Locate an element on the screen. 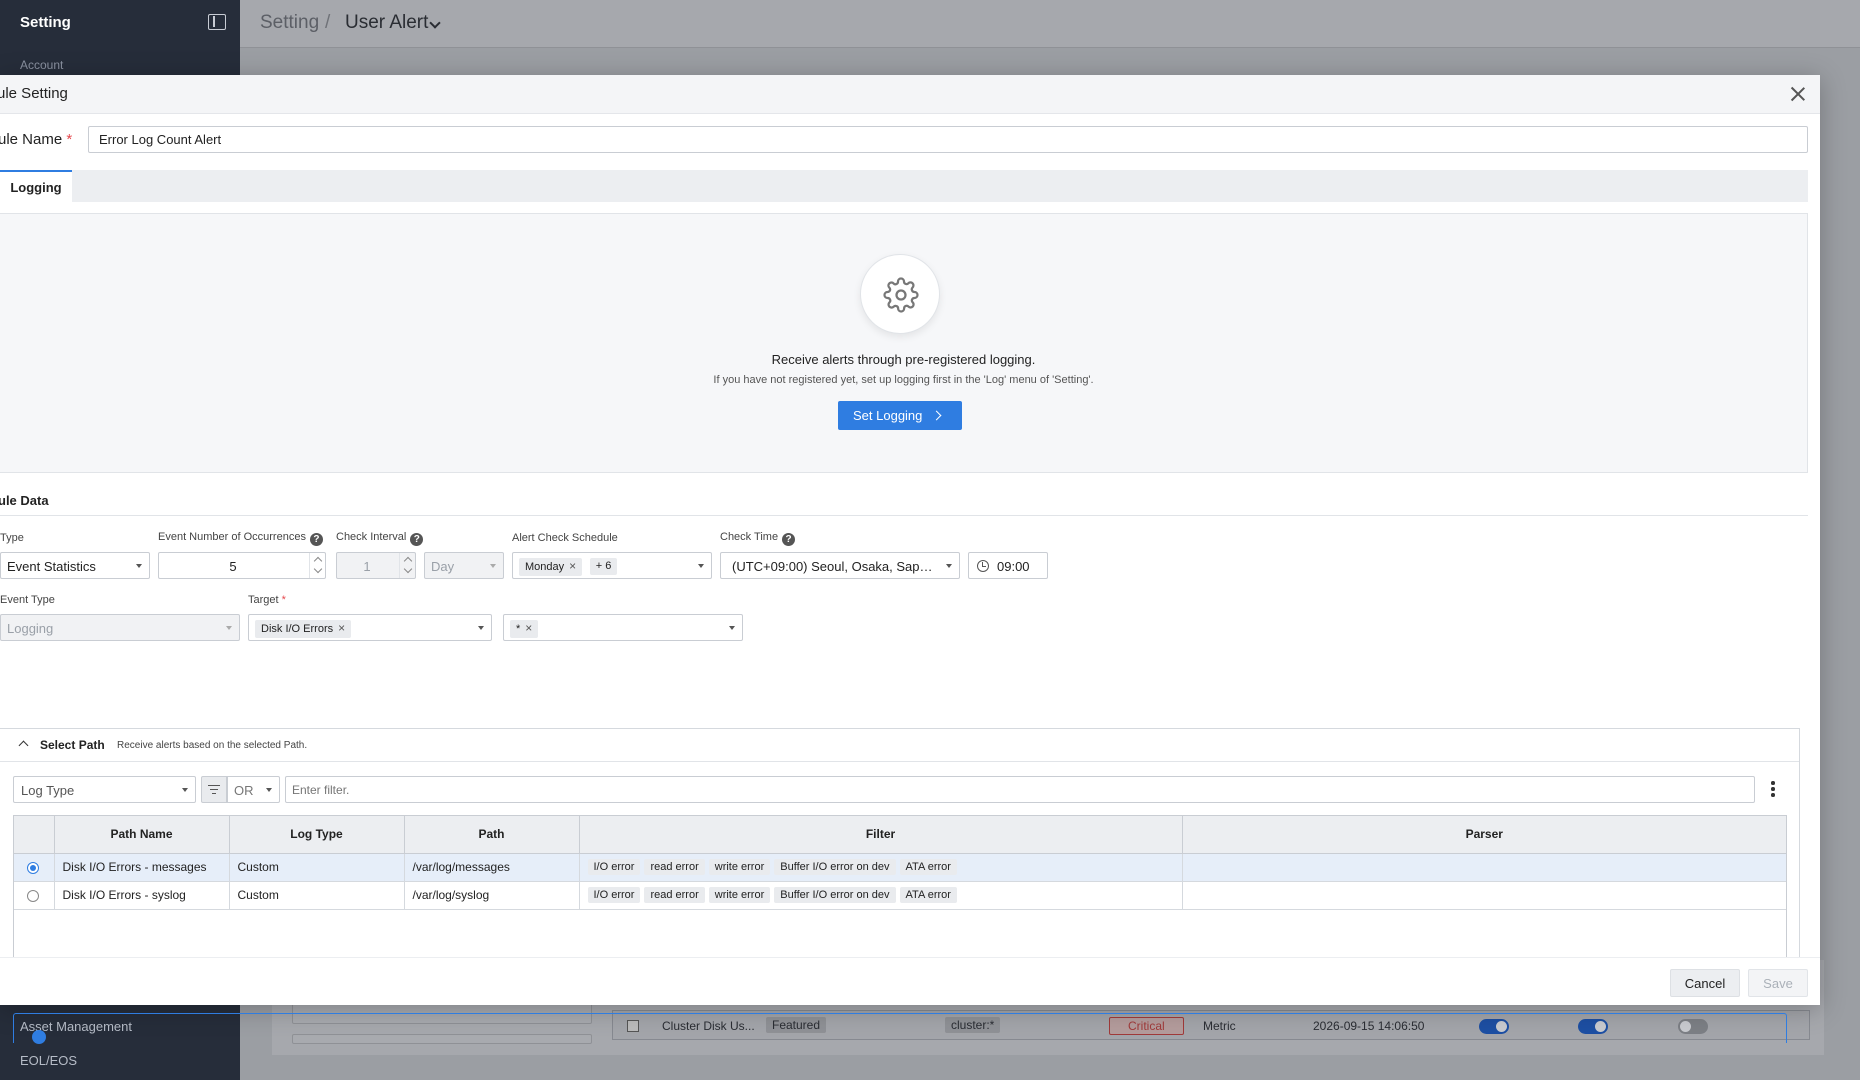 This screenshot has width=1860, height=1080. target-sub-chip: * × is located at coordinates (524, 629).